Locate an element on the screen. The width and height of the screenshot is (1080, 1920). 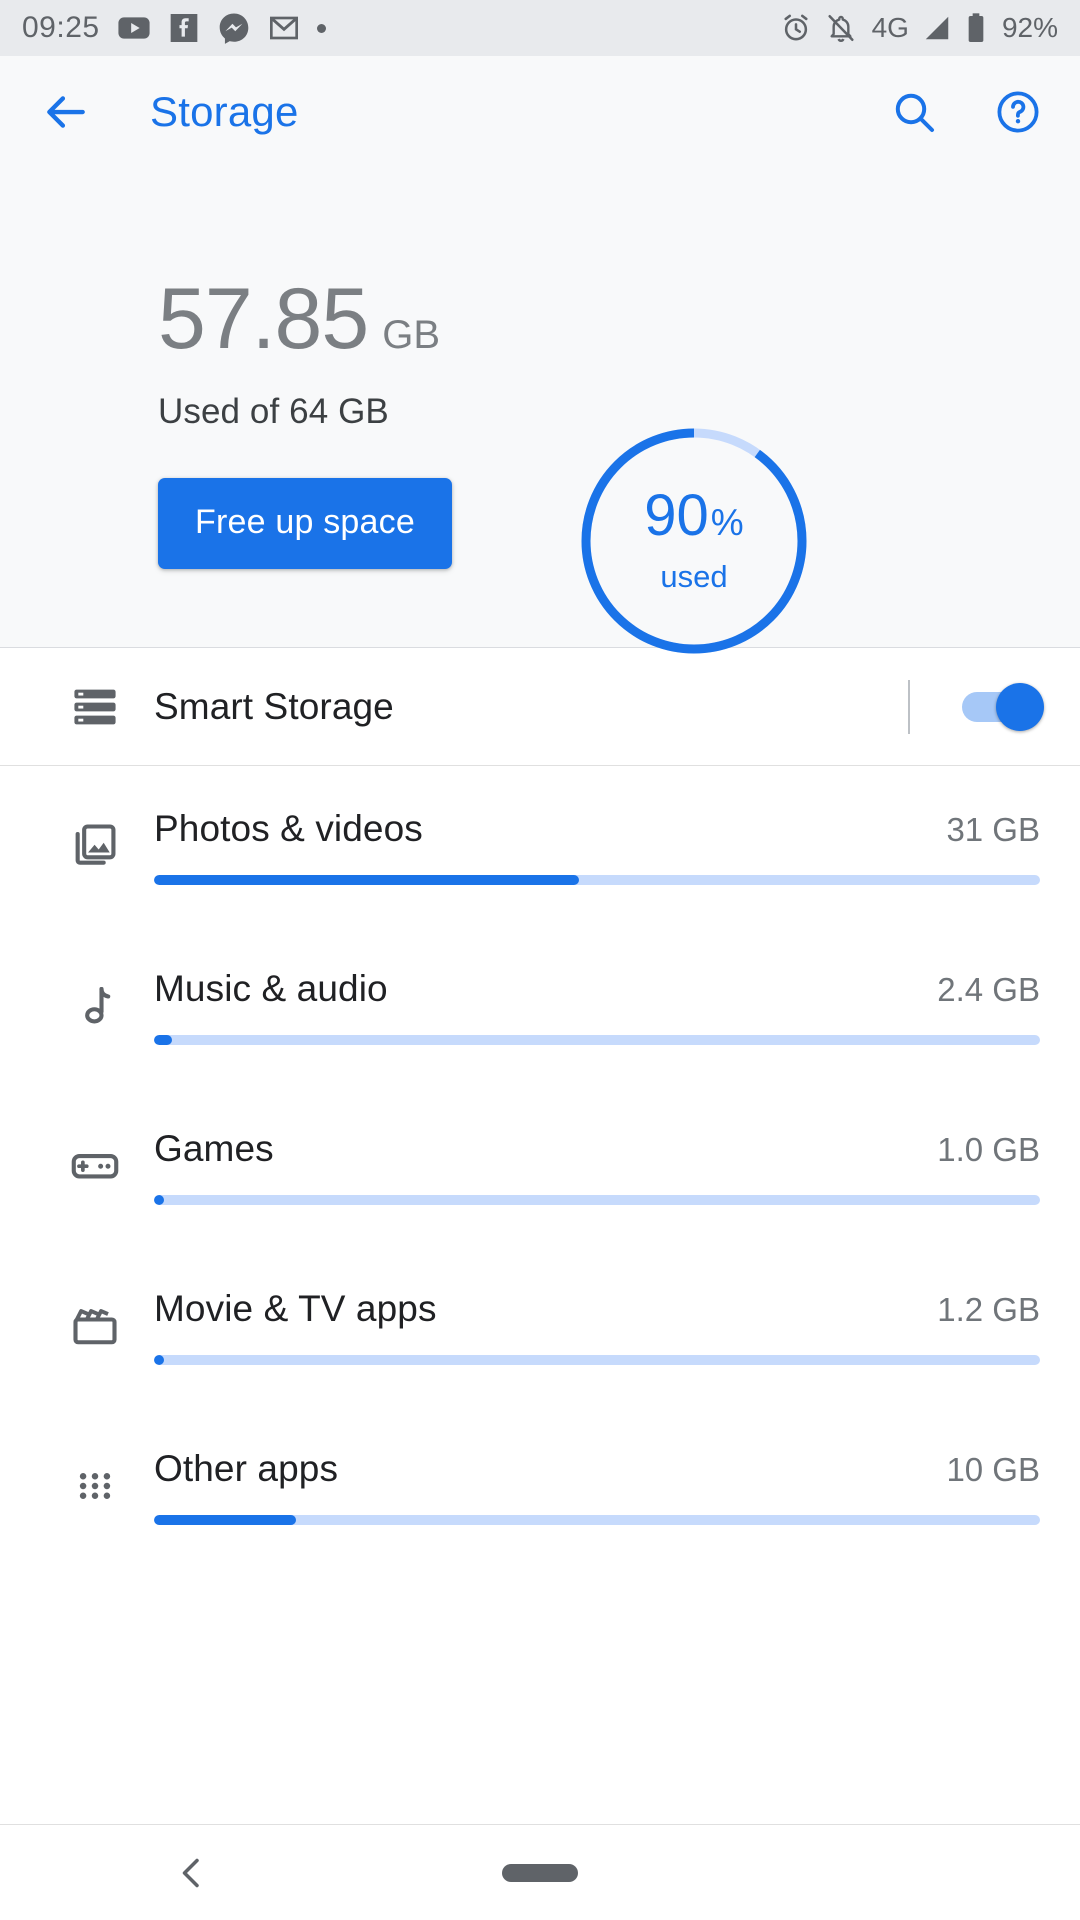
dot-indicator-icon is located at coordinates (321, 28).